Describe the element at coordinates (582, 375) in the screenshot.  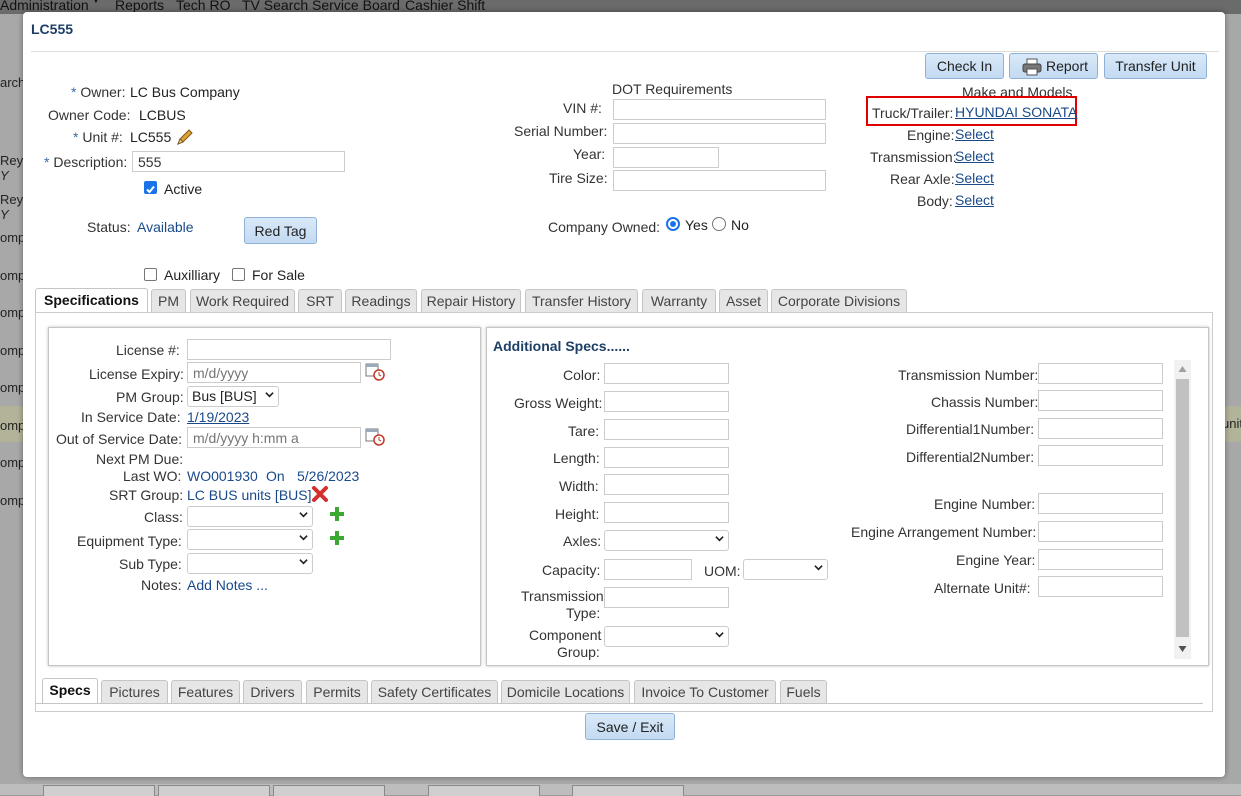
I see `color-label: Color:` at that location.